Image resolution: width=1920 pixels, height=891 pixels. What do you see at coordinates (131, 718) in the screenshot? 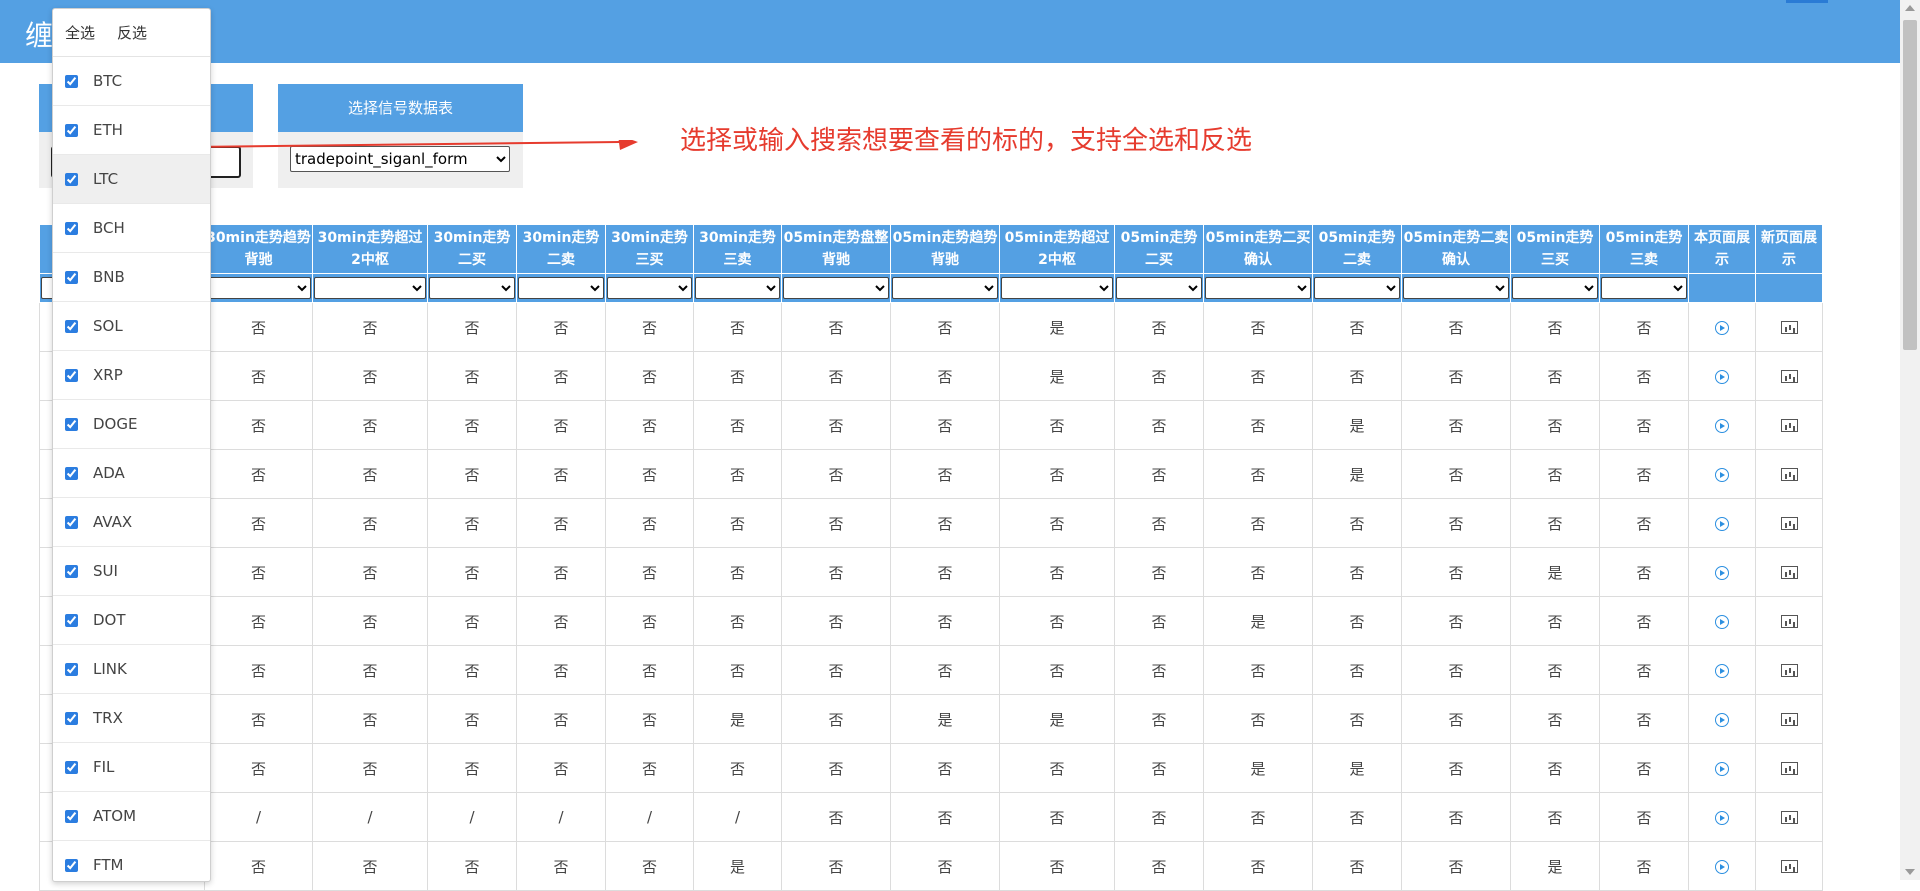
I see `symbol-option: TRX` at bounding box center [131, 718].